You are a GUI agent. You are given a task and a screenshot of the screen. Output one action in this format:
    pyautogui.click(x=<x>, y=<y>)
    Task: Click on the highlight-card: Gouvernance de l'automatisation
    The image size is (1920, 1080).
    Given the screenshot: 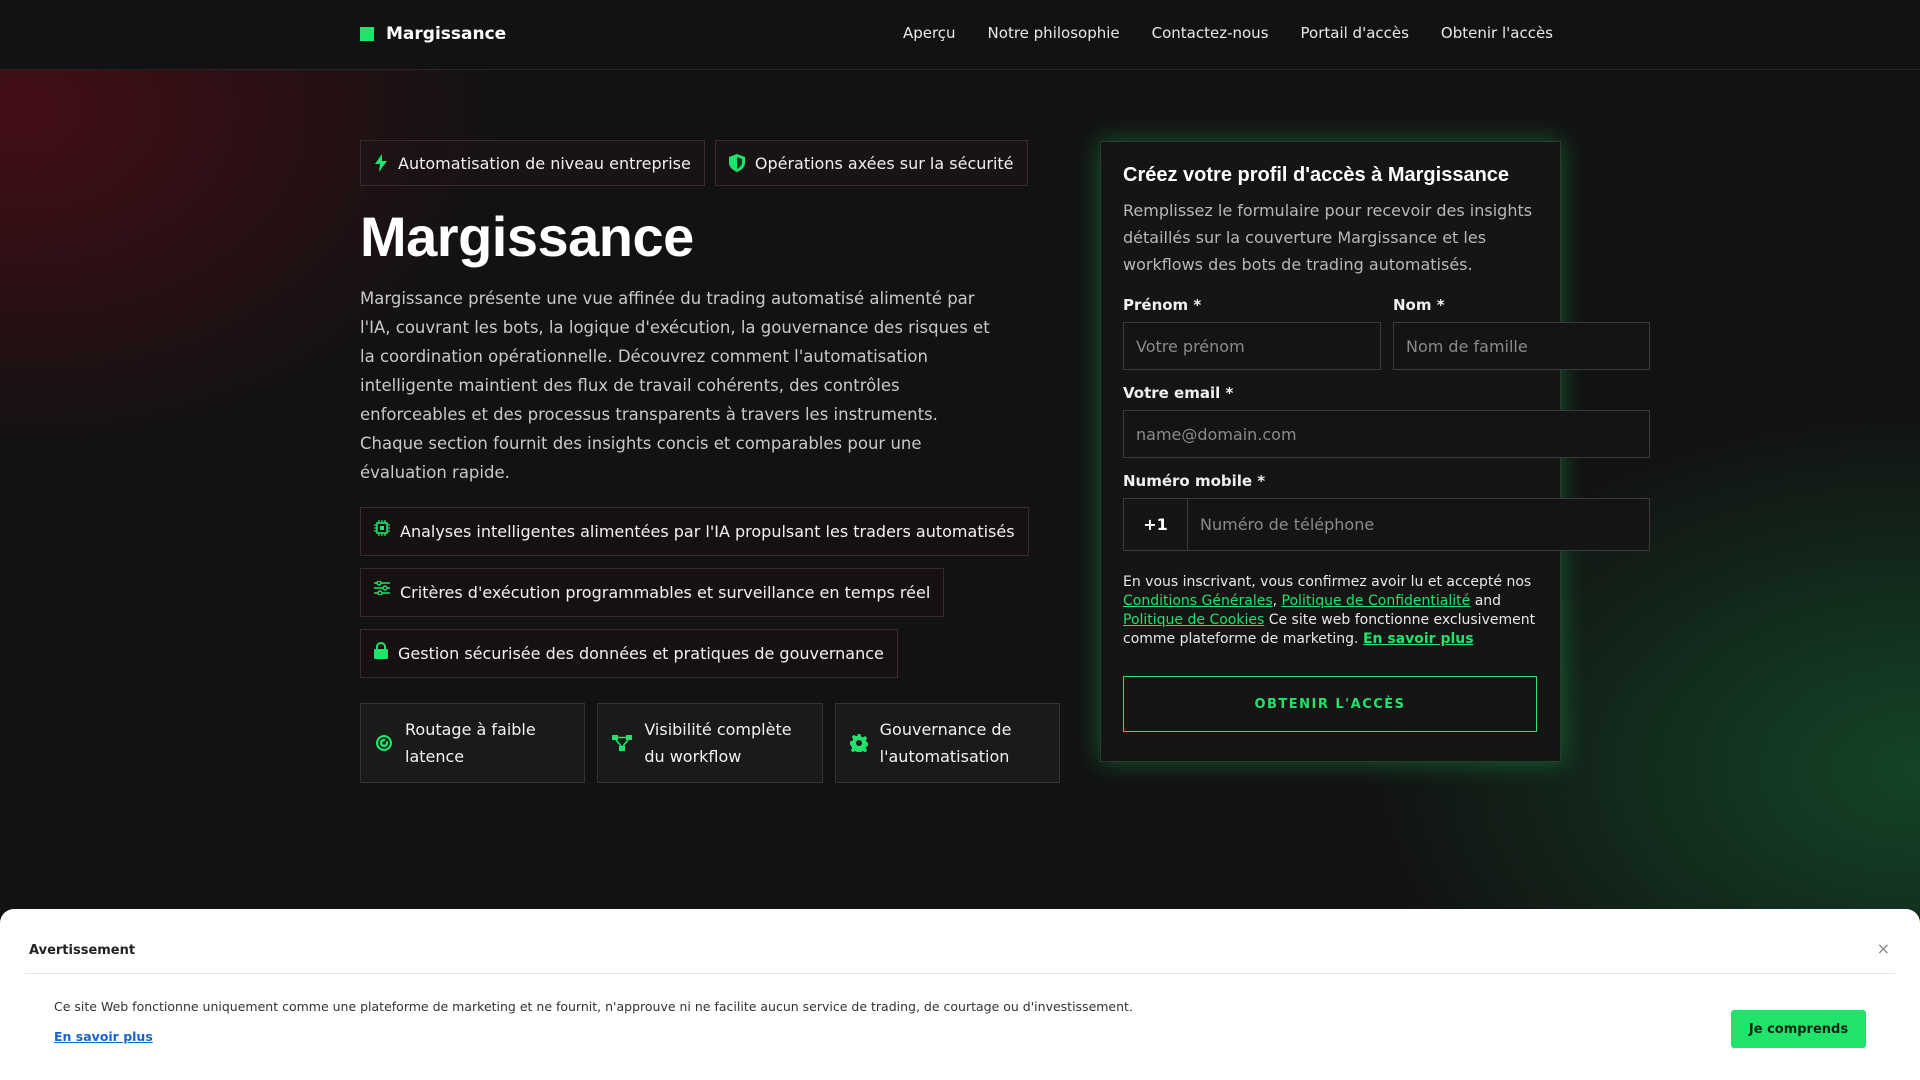 What is the action you would take?
    pyautogui.click(x=947, y=743)
    